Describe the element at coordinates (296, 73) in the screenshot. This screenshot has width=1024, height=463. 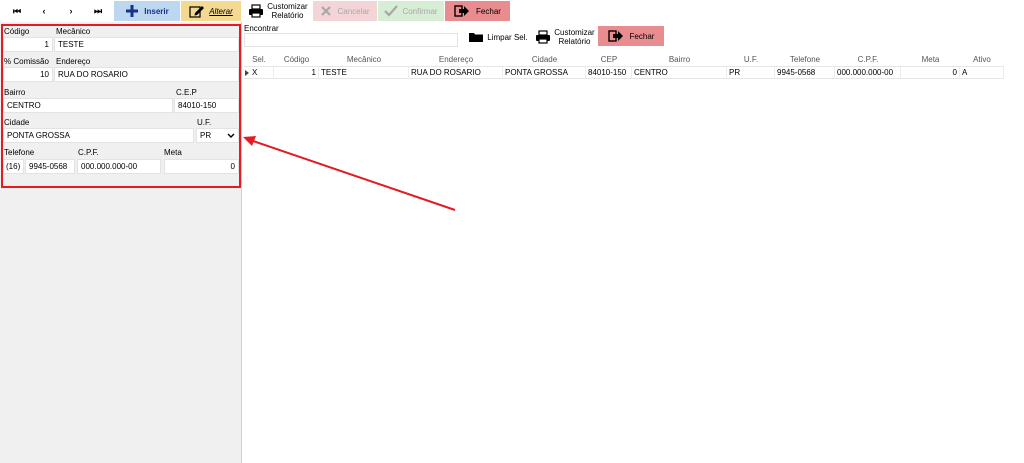
I see `cell-codigo: 1` at that location.